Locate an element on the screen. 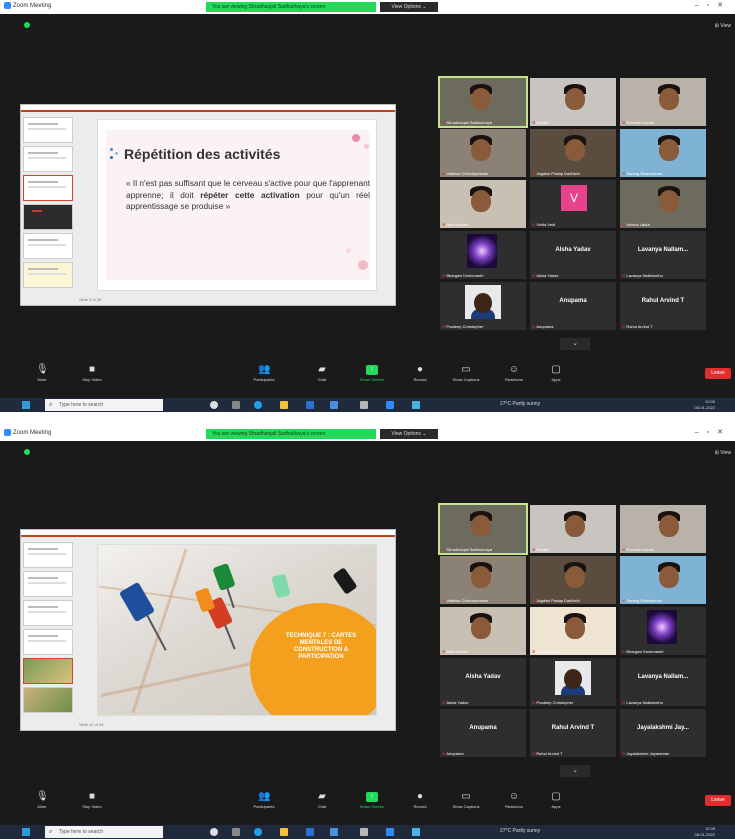 The width and height of the screenshot is (735, 839). participant-tile: Jayalakshmi Jay... ✕Jayalakshmi Jayaraman is located at coordinates (663, 733).